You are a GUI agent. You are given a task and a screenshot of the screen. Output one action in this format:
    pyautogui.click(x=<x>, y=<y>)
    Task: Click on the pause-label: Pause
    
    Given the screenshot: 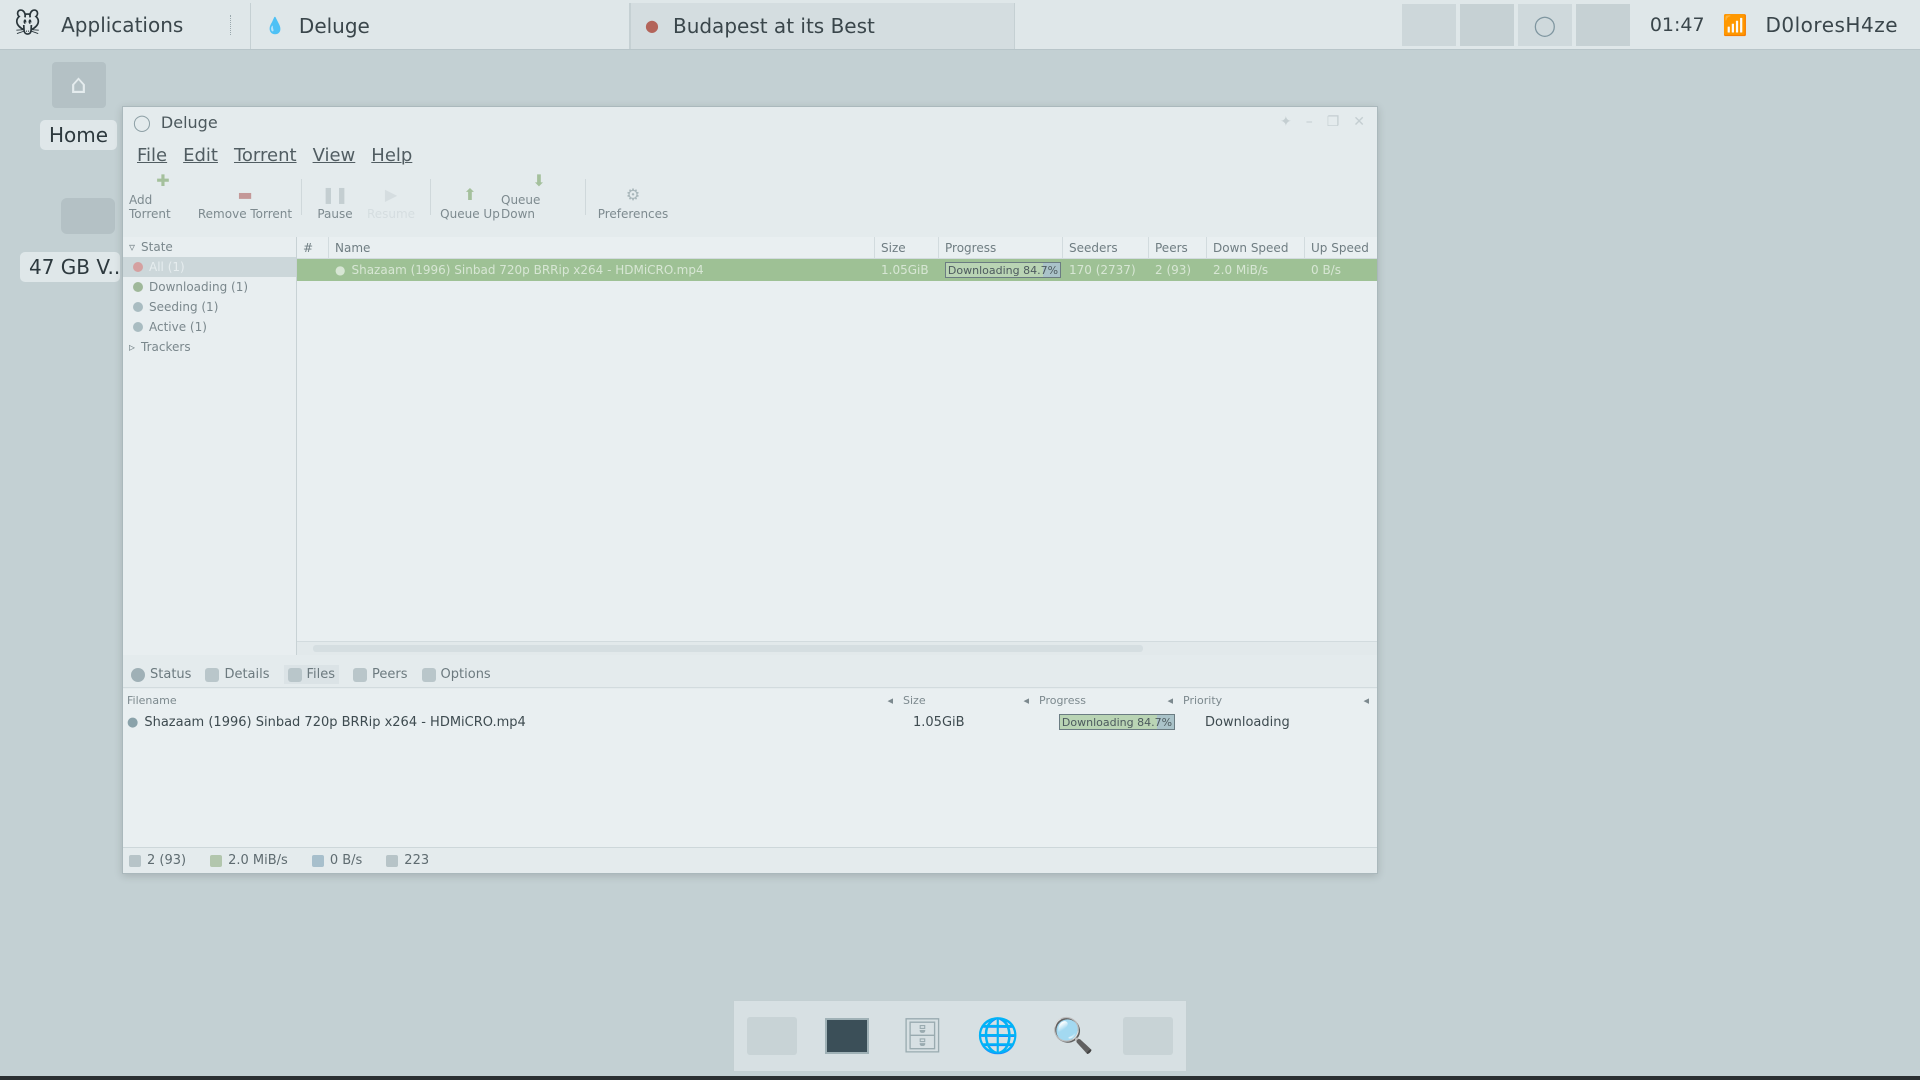 What is the action you would take?
    pyautogui.click(x=335, y=214)
    